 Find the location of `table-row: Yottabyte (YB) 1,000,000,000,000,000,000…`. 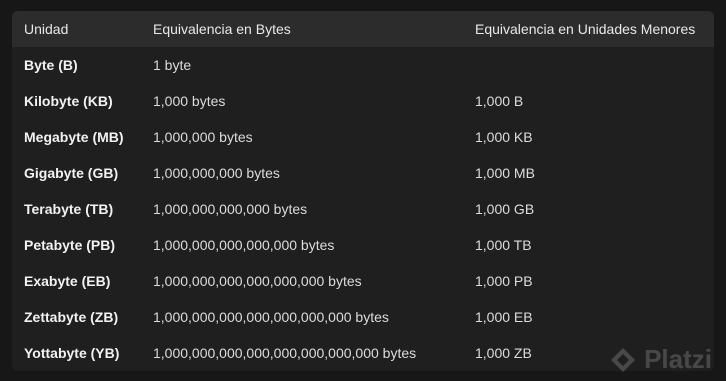

table-row: Yottabyte (YB) 1,000,000,000,000,000,000… is located at coordinates (363, 353).